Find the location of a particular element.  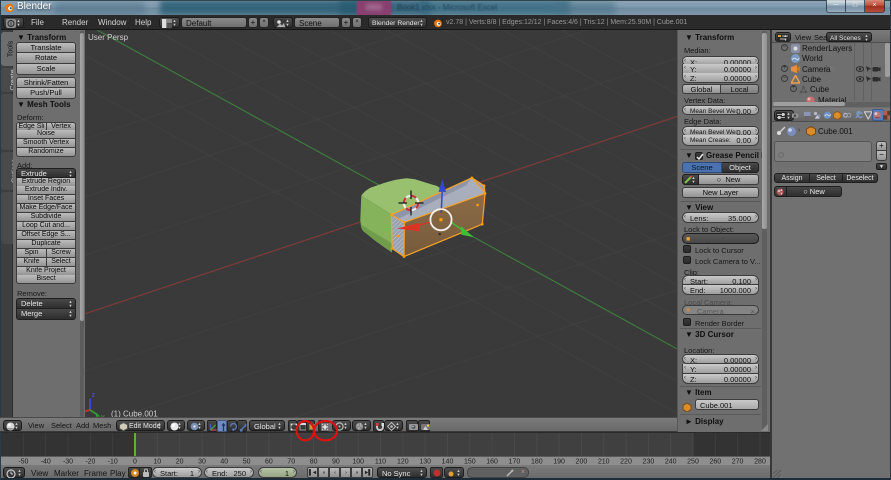

svg-text: (1) Cube.001 is located at coordinates (134, 414).